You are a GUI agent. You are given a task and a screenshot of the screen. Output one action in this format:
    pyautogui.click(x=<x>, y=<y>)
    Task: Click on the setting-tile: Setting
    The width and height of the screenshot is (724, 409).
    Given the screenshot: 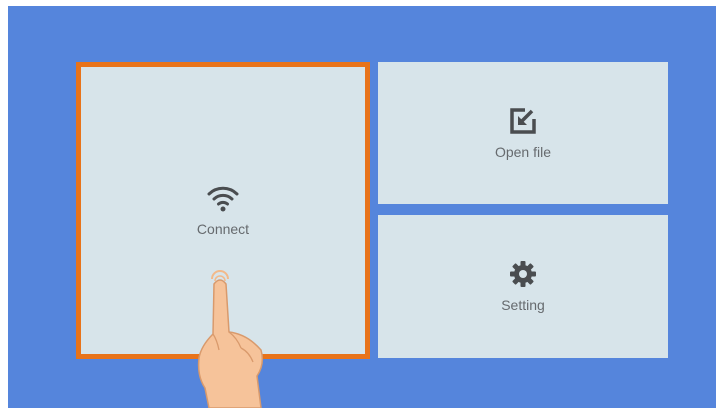 What is the action you would take?
    pyautogui.click(x=523, y=286)
    